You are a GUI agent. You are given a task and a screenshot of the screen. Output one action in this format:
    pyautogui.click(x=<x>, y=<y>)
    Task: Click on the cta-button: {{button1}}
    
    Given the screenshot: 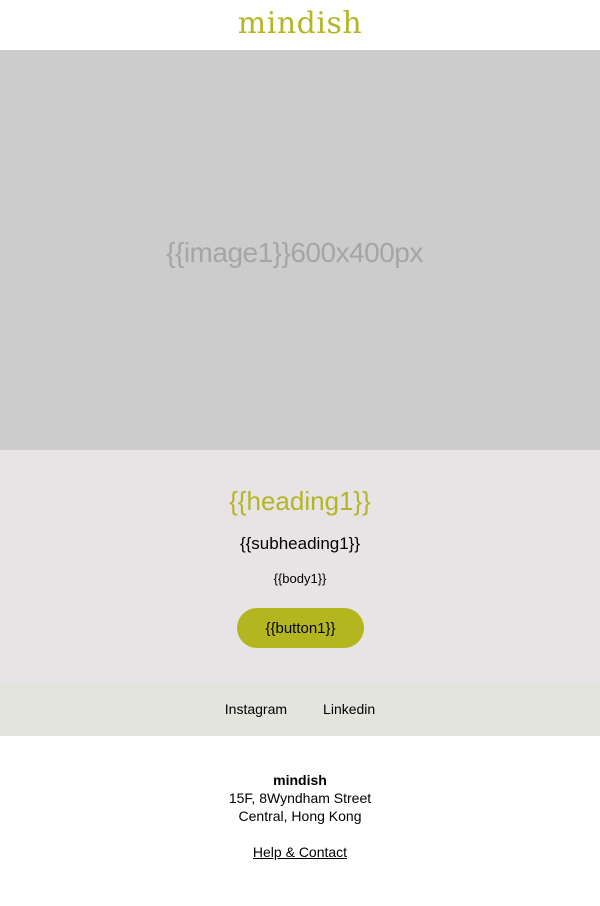 What is the action you would take?
    pyautogui.click(x=300, y=628)
    